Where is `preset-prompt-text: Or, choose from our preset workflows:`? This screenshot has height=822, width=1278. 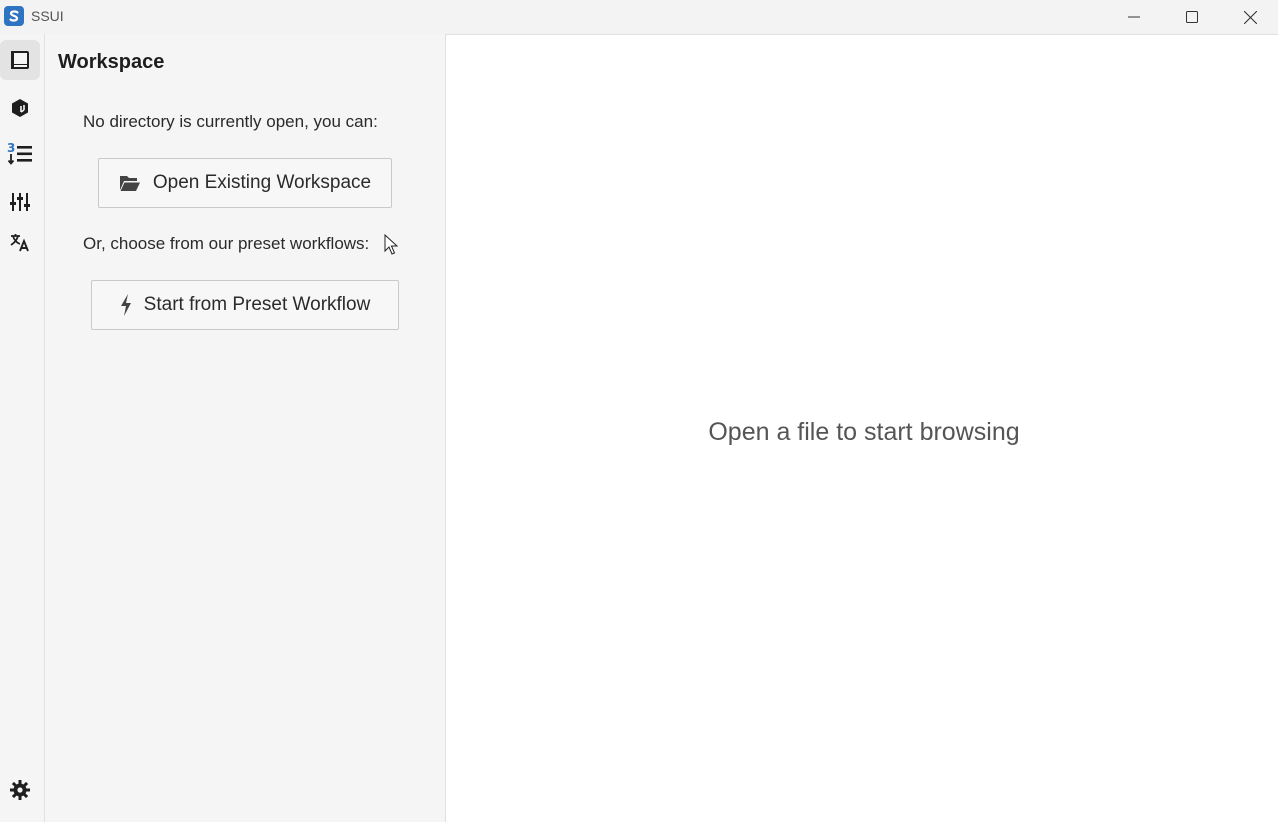 preset-prompt-text: Or, choose from our preset workflows: is located at coordinates (226, 243).